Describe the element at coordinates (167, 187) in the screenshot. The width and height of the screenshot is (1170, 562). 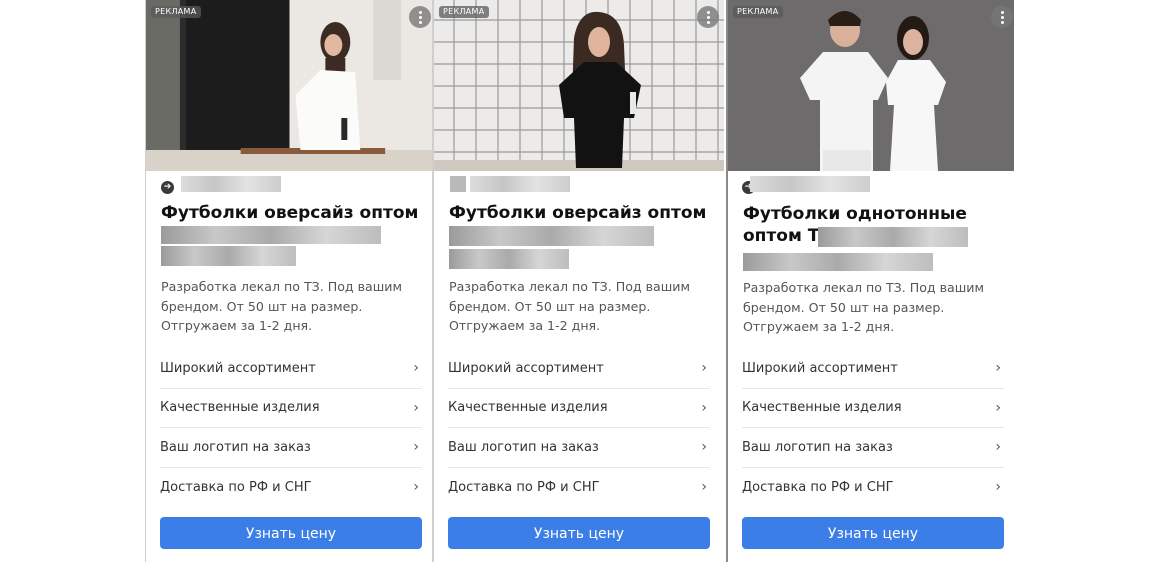
I see `arrow-right-circle-icon: ➔` at that location.